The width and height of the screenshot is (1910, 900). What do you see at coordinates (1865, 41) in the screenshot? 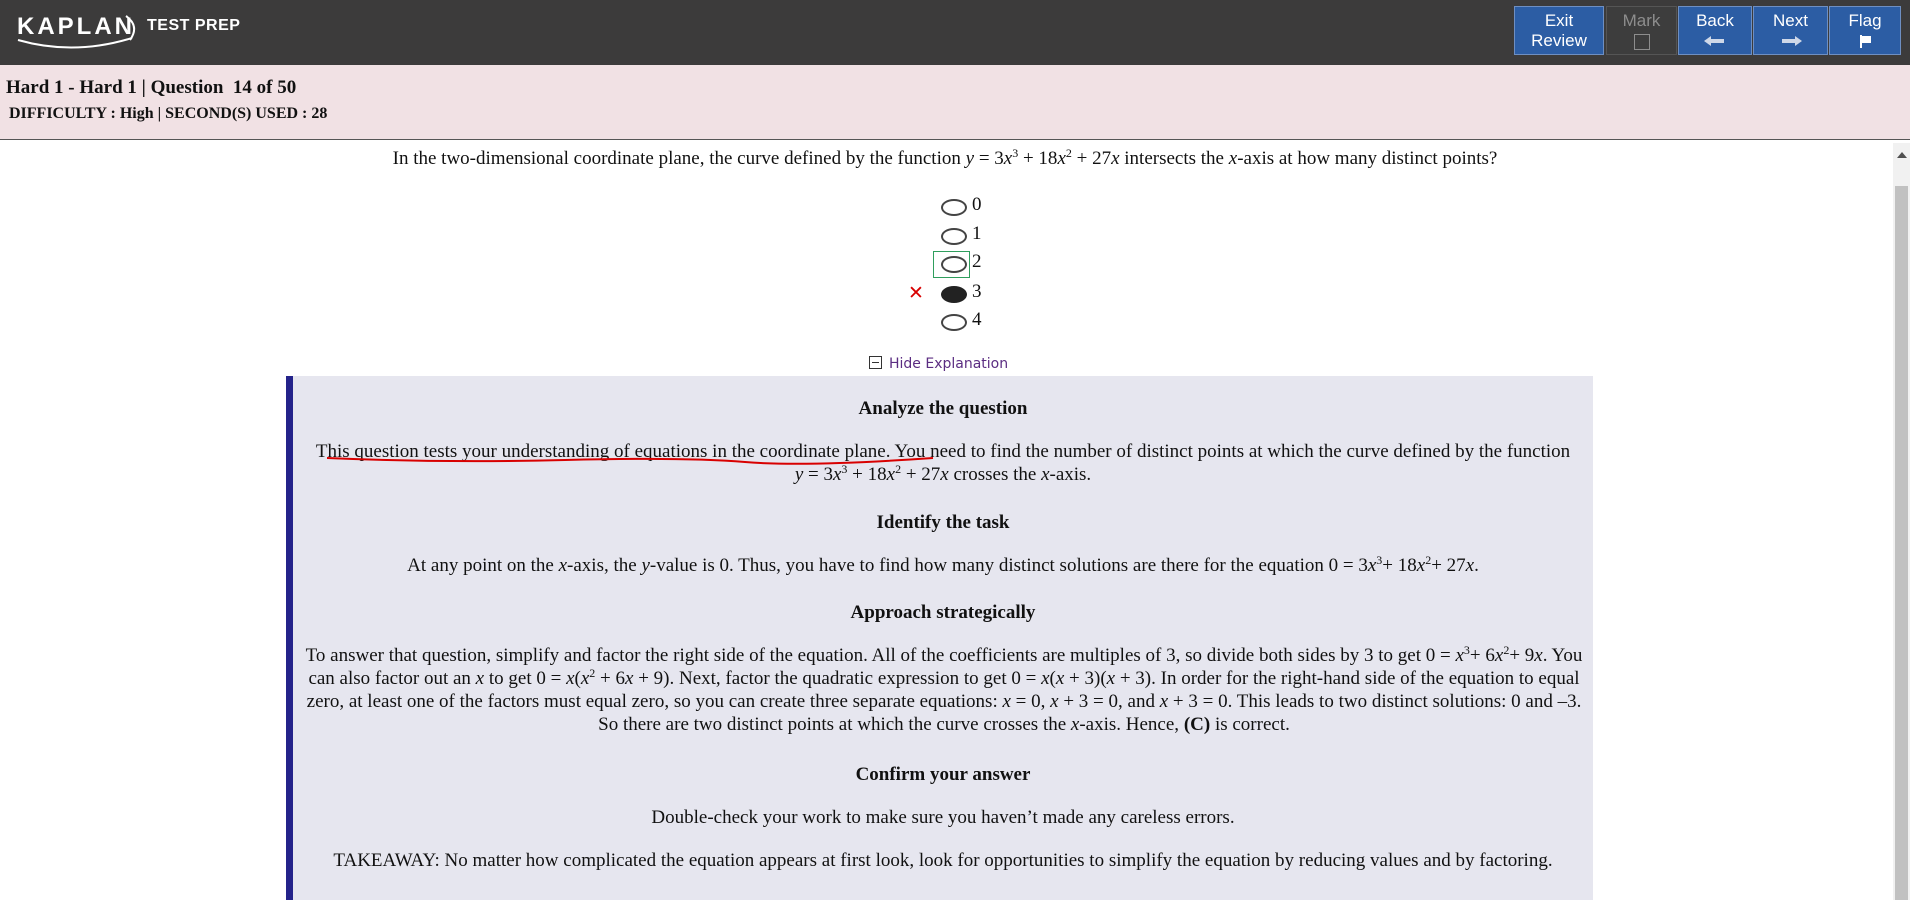
I see `flag-icon` at bounding box center [1865, 41].